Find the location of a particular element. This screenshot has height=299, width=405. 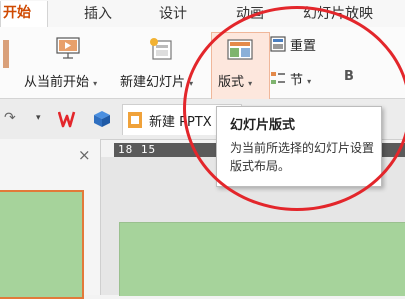

slide-thumbnail is located at coordinates (42, 244).